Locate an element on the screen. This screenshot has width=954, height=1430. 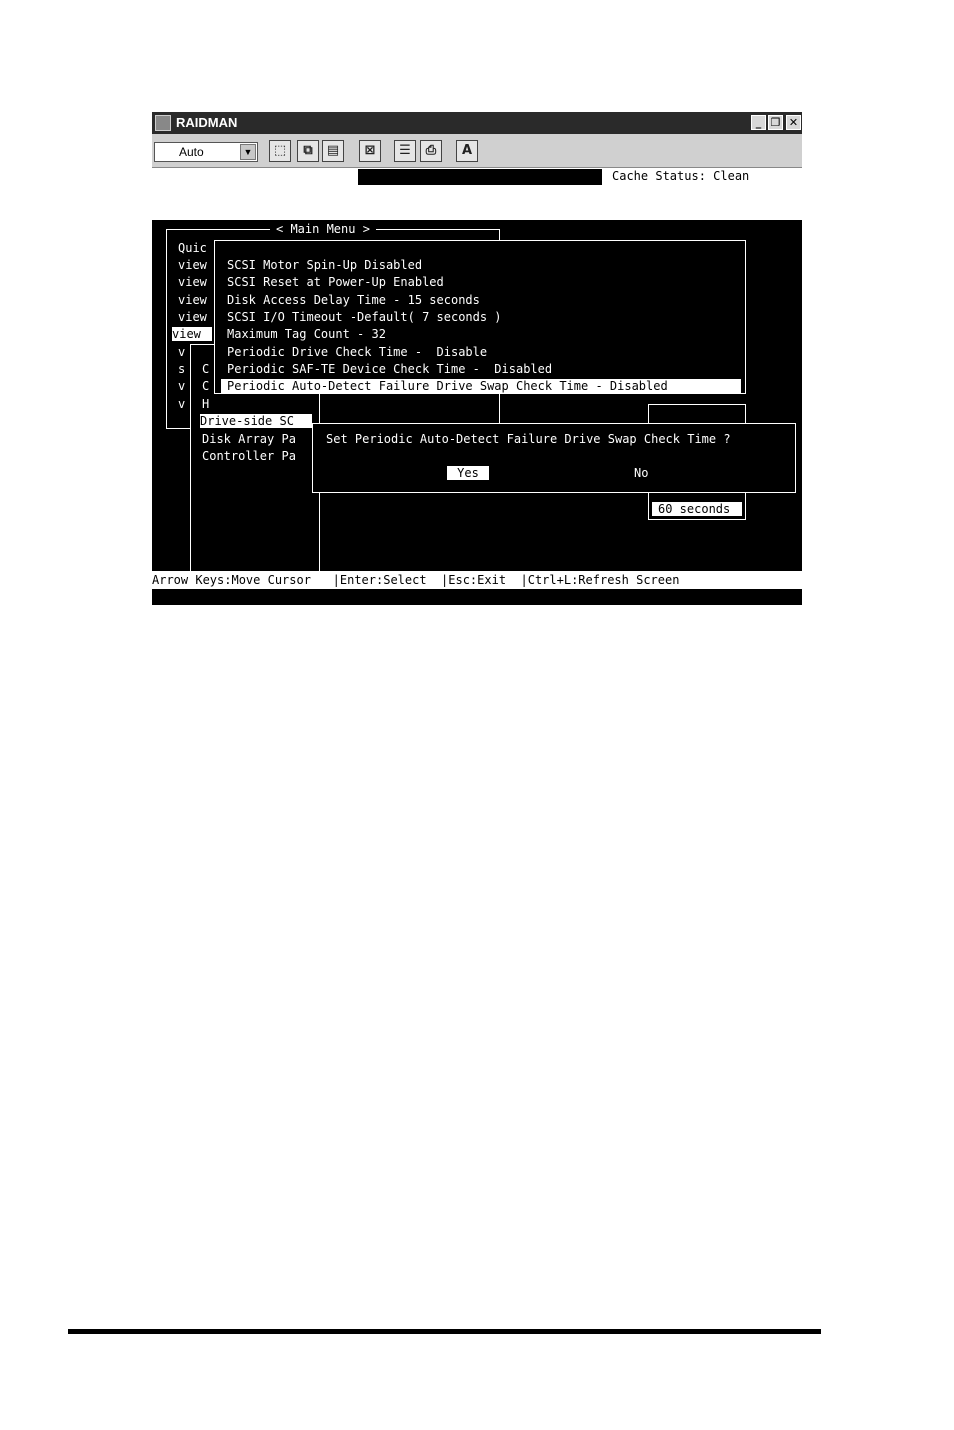
param-item: Maximum Tag Count - 32 is located at coordinates (306, 334).